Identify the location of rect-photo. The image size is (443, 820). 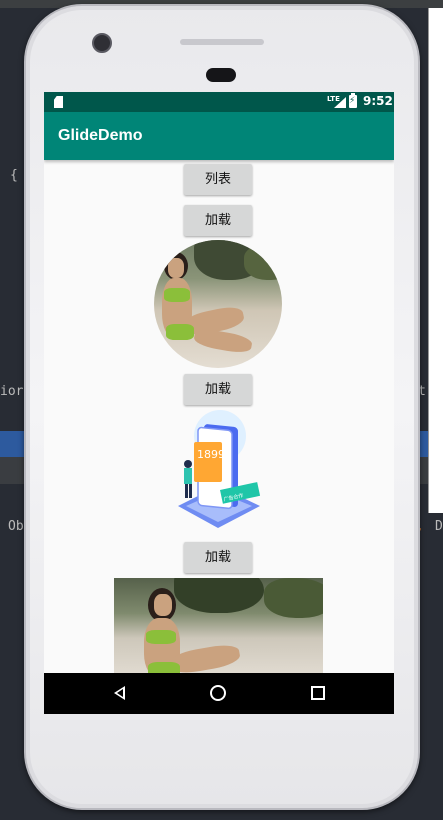
(218, 625).